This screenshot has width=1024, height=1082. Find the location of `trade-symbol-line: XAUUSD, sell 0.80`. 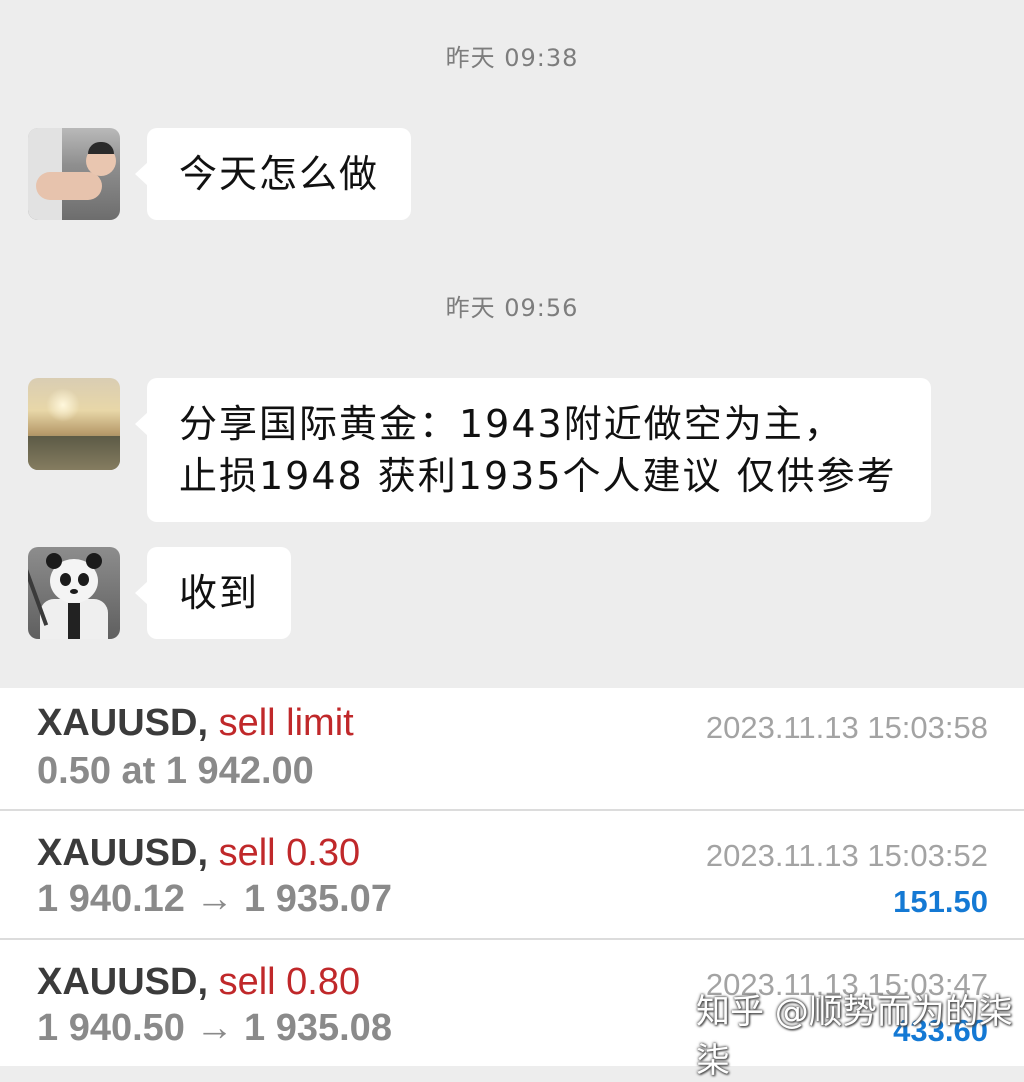

trade-symbol-line: XAUUSD, sell 0.80 is located at coordinates (198, 982).